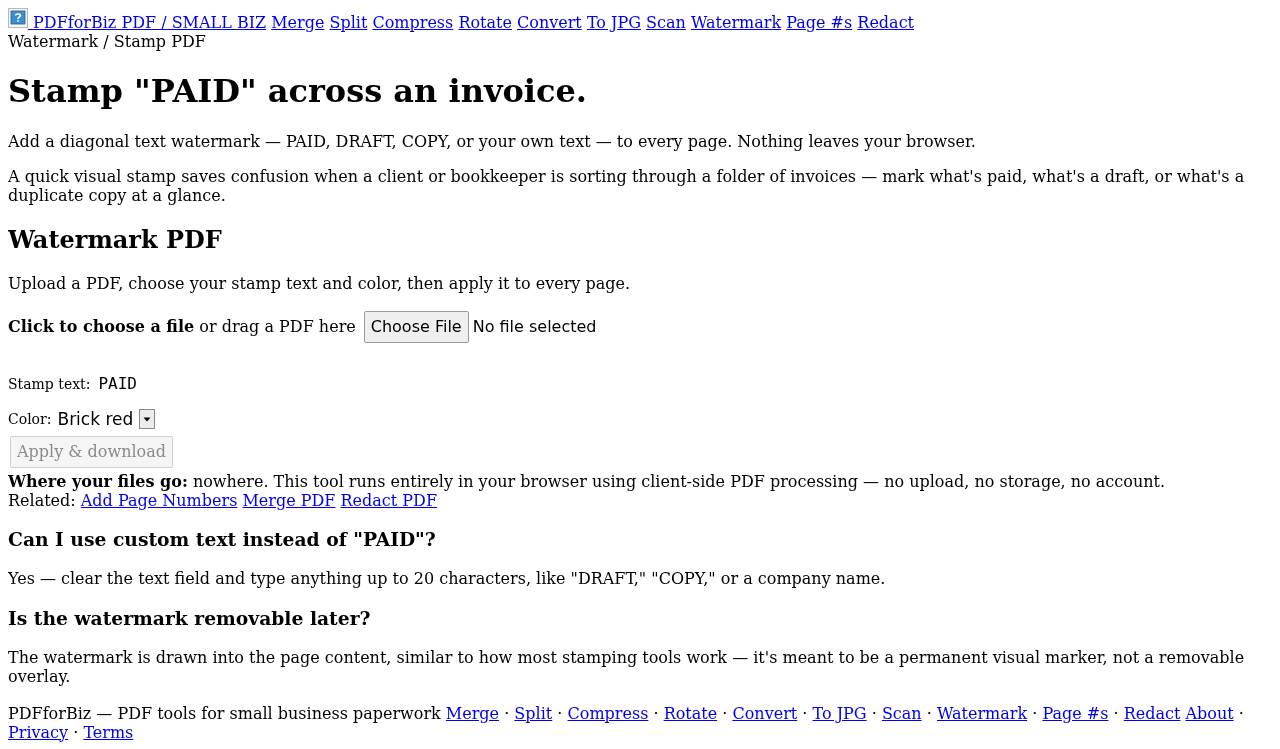 This screenshot has height=749, width=1280. I want to click on description-text: Upload a PDF, choose your stamp text and color, then apply it to every page., so click(319, 283).